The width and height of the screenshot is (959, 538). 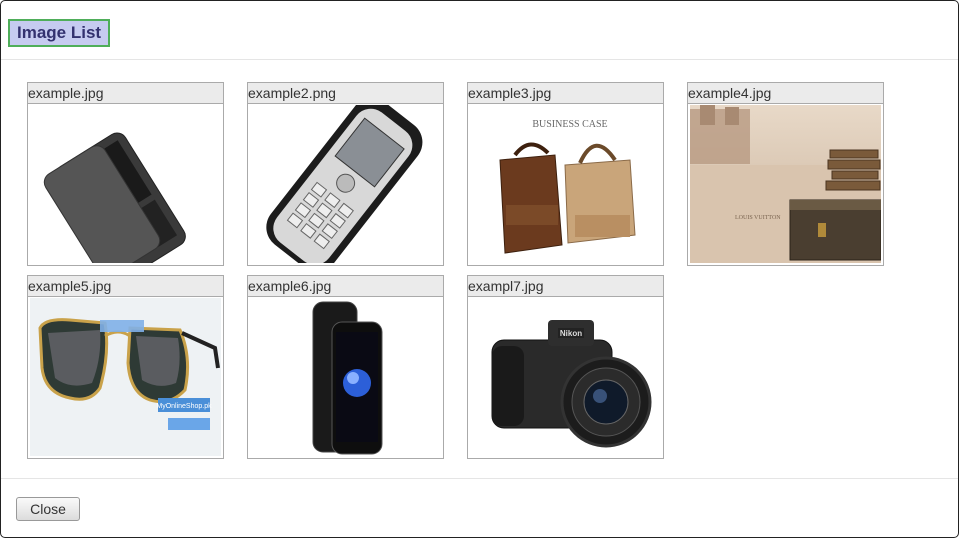 What do you see at coordinates (479, 30) in the screenshot?
I see `dialog-header: Image List` at bounding box center [479, 30].